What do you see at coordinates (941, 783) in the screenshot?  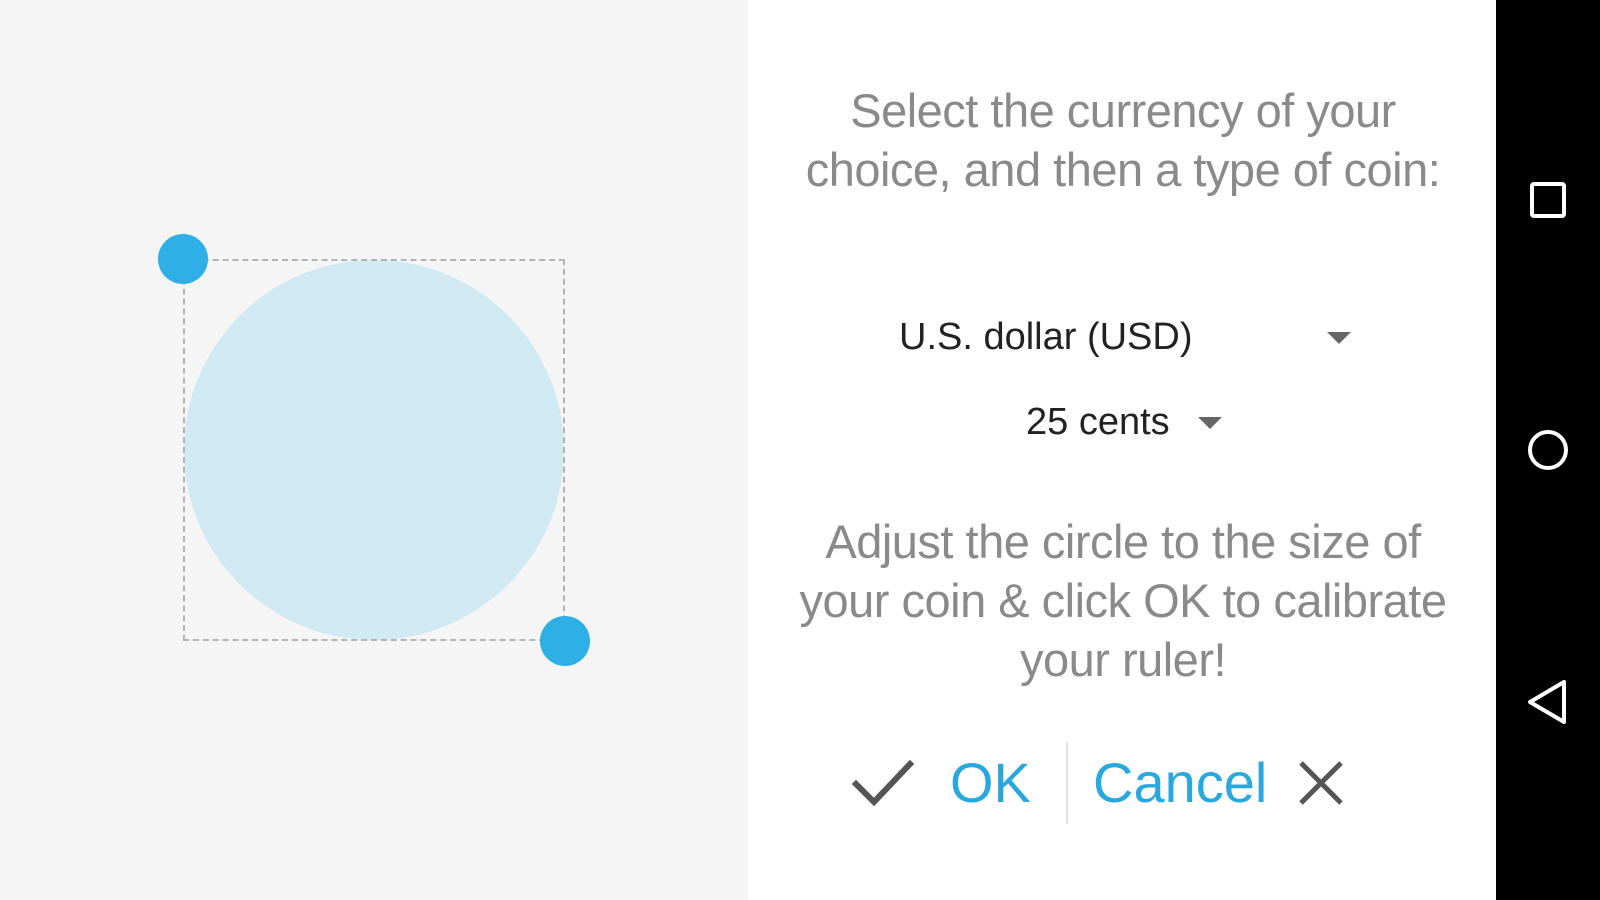 I see `ok-button: OK` at bounding box center [941, 783].